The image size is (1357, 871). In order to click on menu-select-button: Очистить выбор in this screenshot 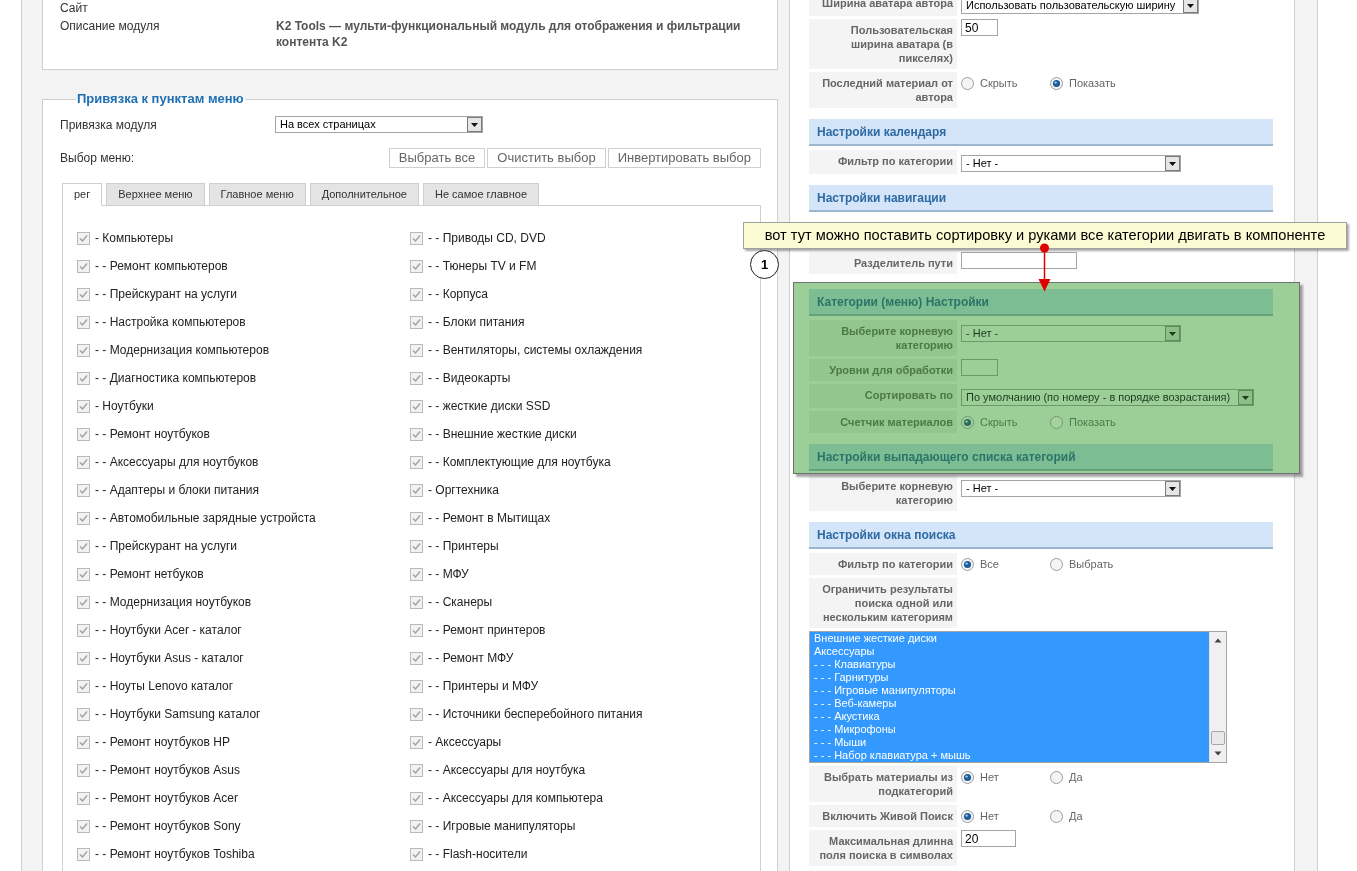, I will do `click(546, 158)`.